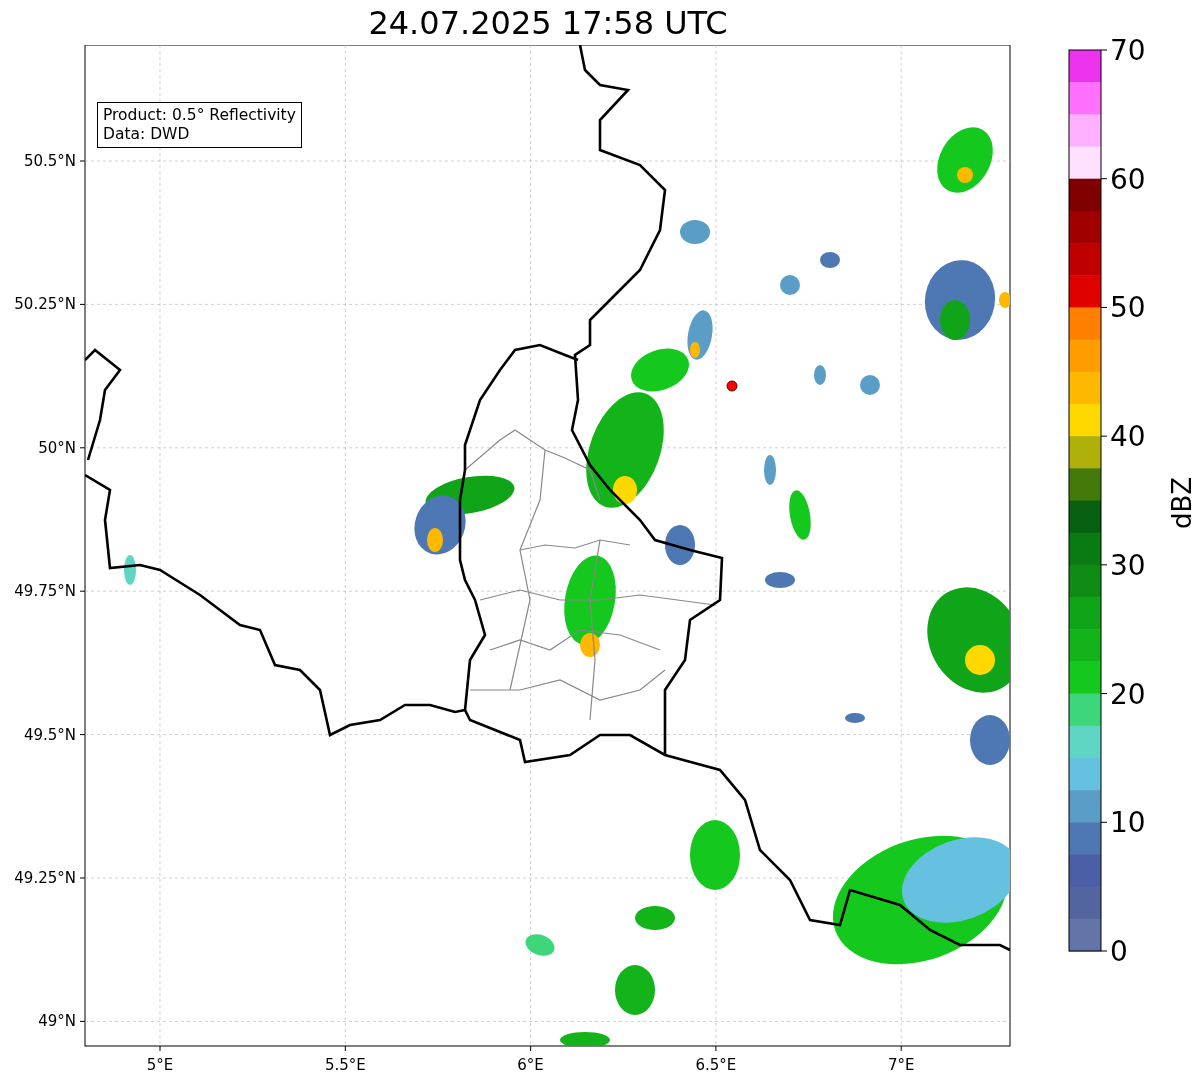 This screenshot has height=1081, width=1202. What do you see at coordinates (901, 1065) in the screenshot?
I see `longitude-label: 7°E` at bounding box center [901, 1065].